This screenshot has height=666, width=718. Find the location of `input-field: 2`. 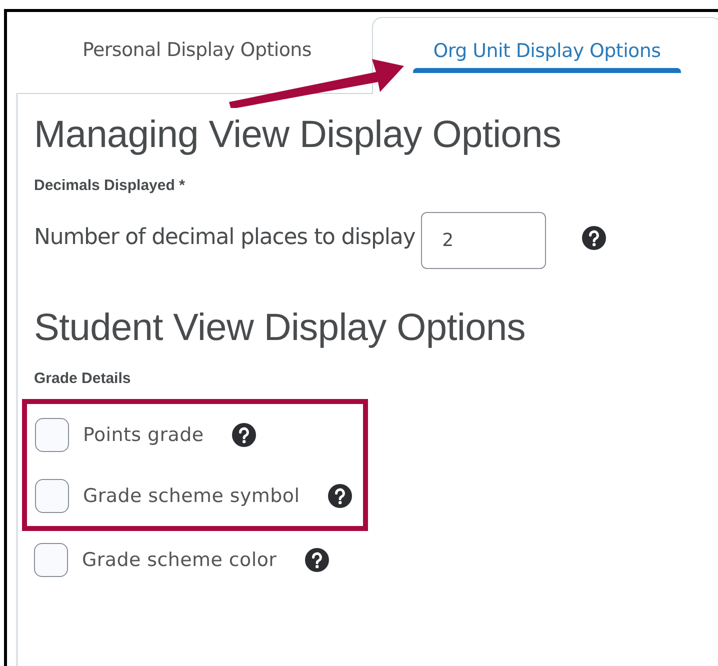

input-field: 2 is located at coordinates (483, 240).